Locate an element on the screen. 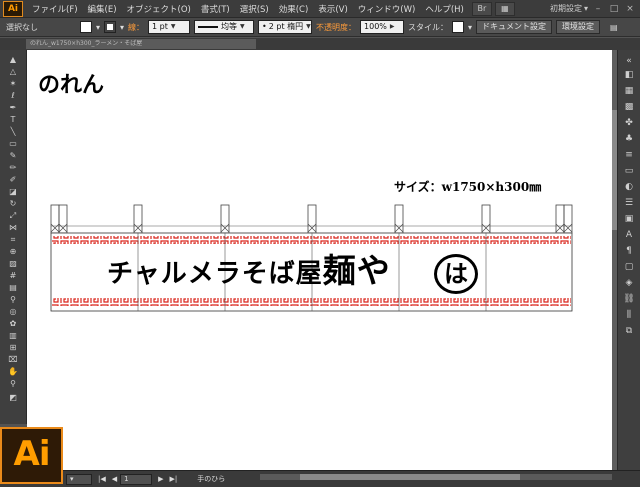  last-artboard-icon: ▶| is located at coordinates (174, 479).